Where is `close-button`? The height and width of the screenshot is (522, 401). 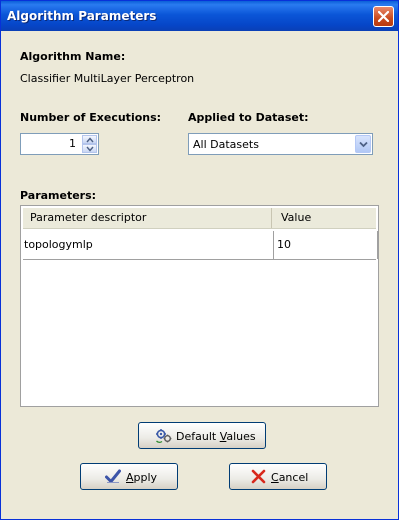 close-button is located at coordinates (383, 16).